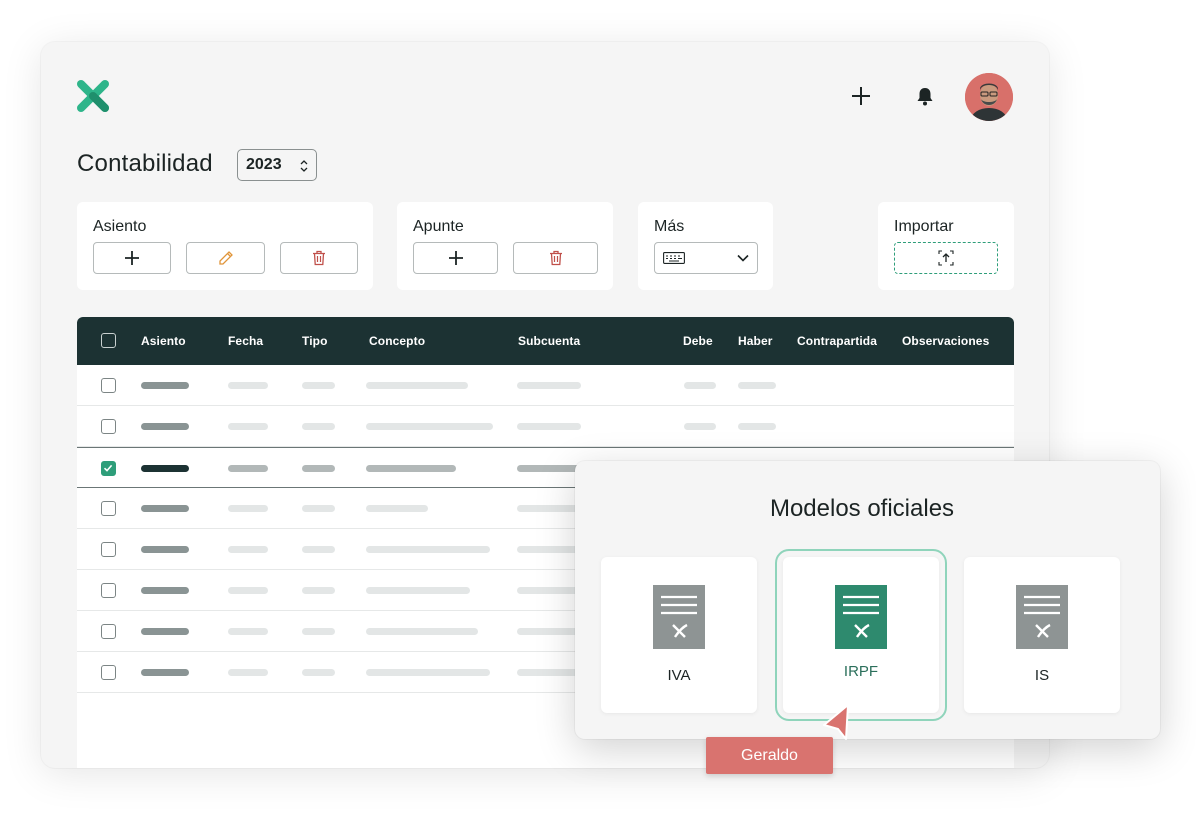 This screenshot has height=825, width=1196. What do you see at coordinates (674, 258) in the screenshot?
I see `keyboard-icon` at bounding box center [674, 258].